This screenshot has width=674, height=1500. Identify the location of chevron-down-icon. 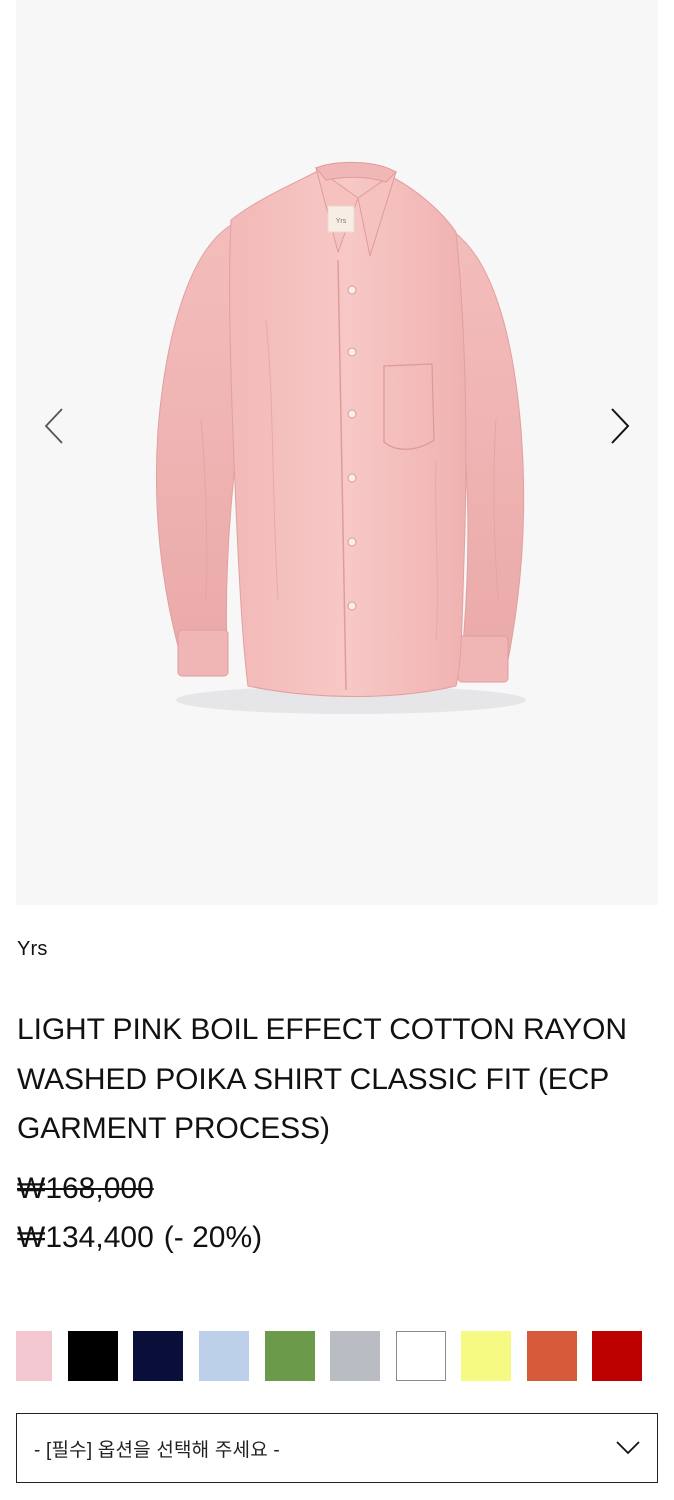
(628, 1448).